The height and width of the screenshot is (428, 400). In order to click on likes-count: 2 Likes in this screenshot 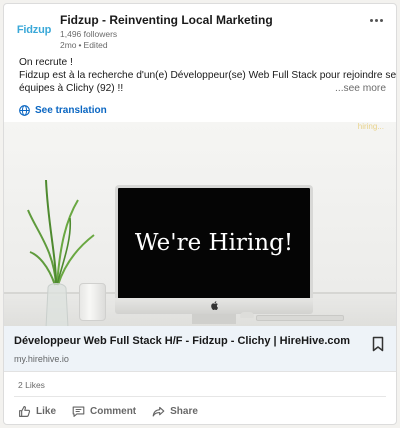, I will do `click(31, 385)`.